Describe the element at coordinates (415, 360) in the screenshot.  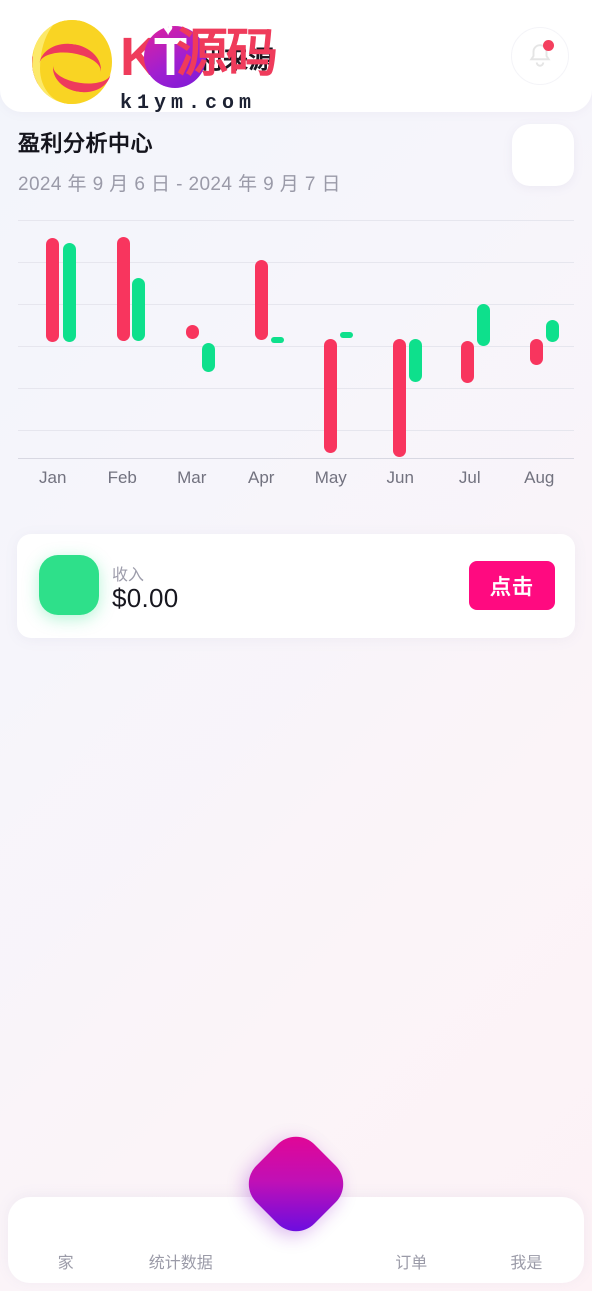
I see `chart-bar-jun-profit` at that location.